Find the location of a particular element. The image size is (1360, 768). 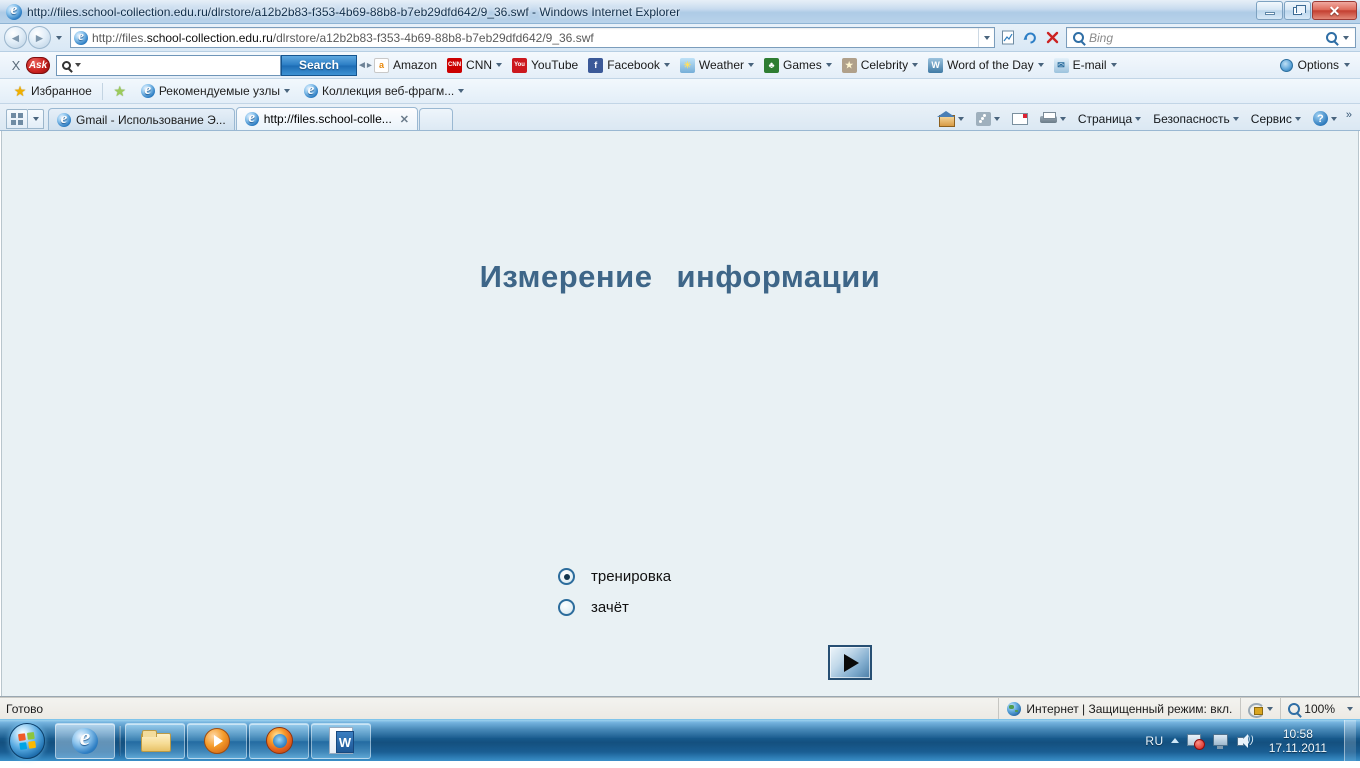

word-icon is located at coordinates (341, 740).